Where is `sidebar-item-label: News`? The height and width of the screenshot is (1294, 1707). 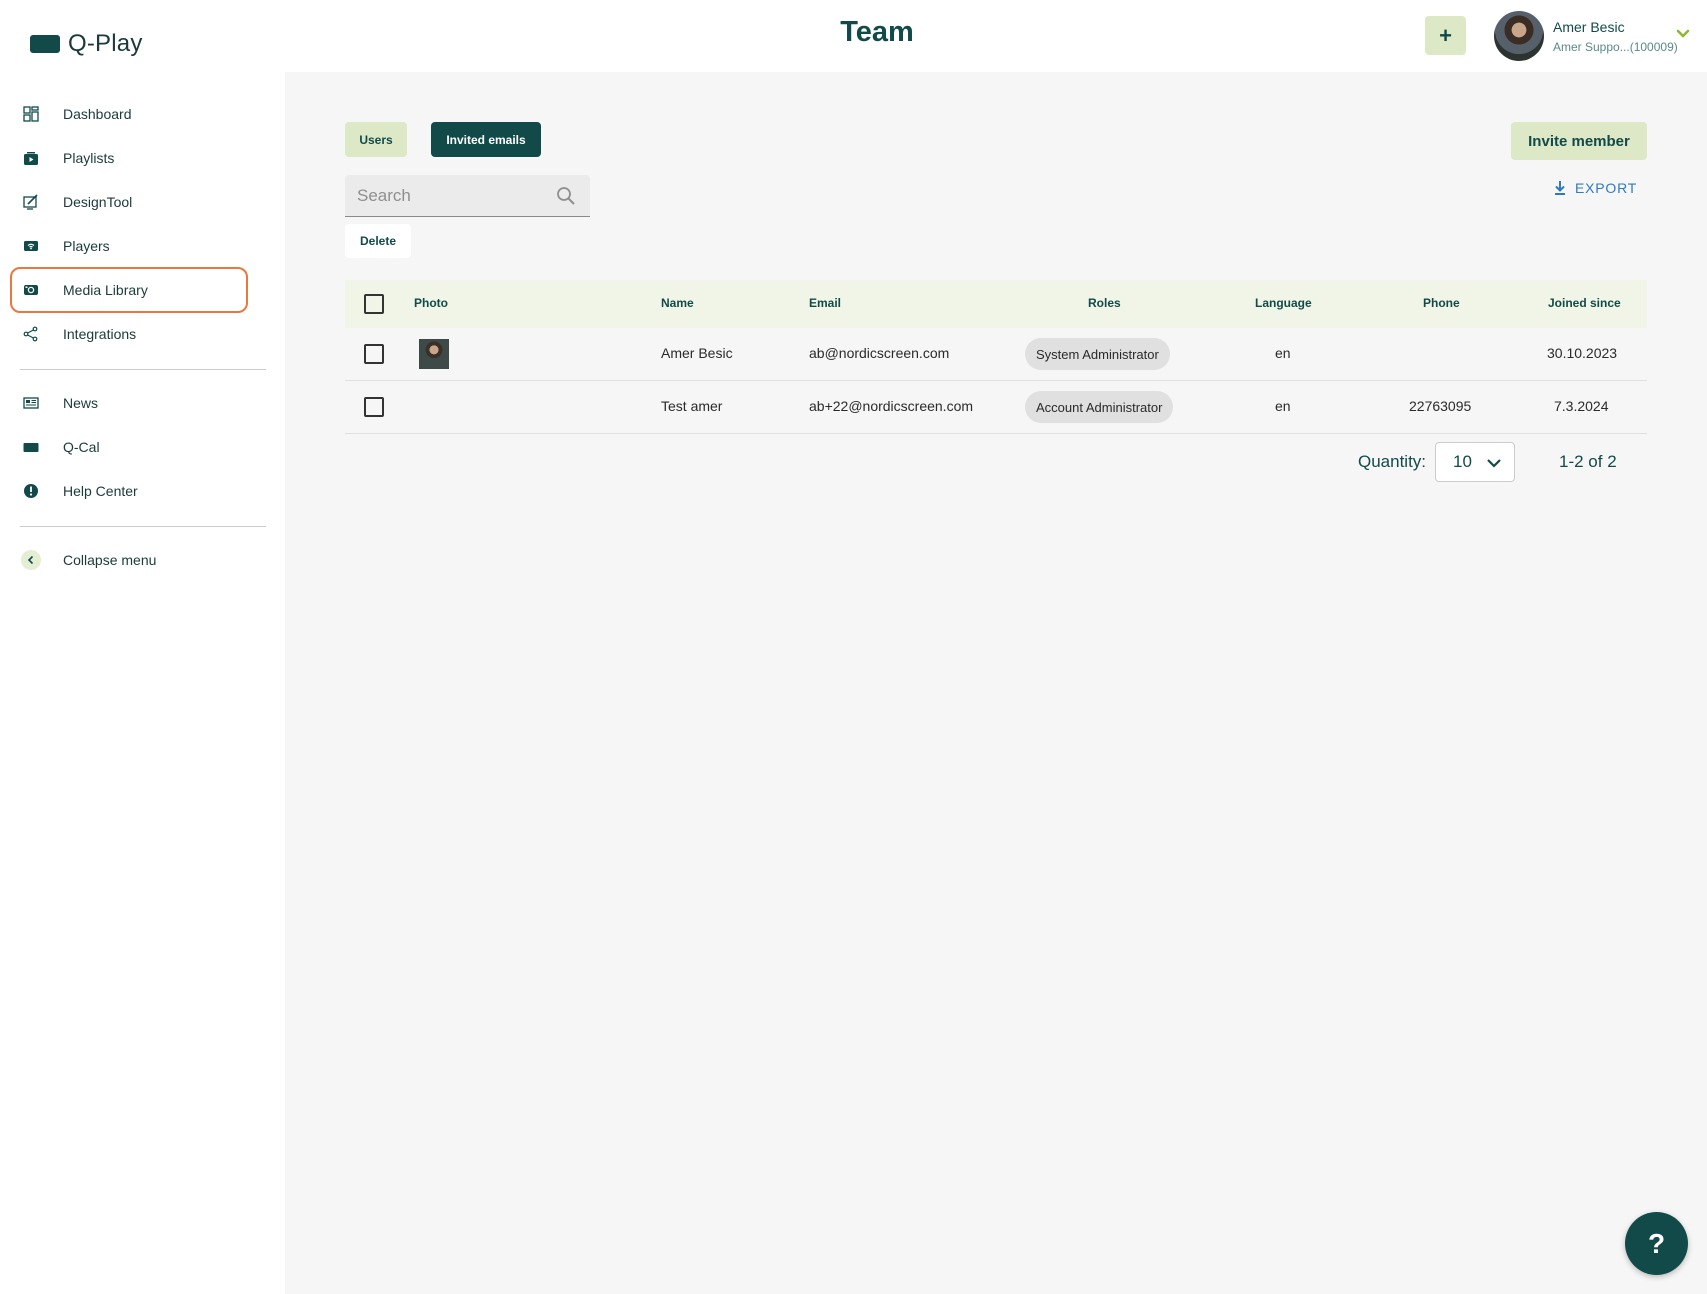 sidebar-item-label: News is located at coordinates (81, 403).